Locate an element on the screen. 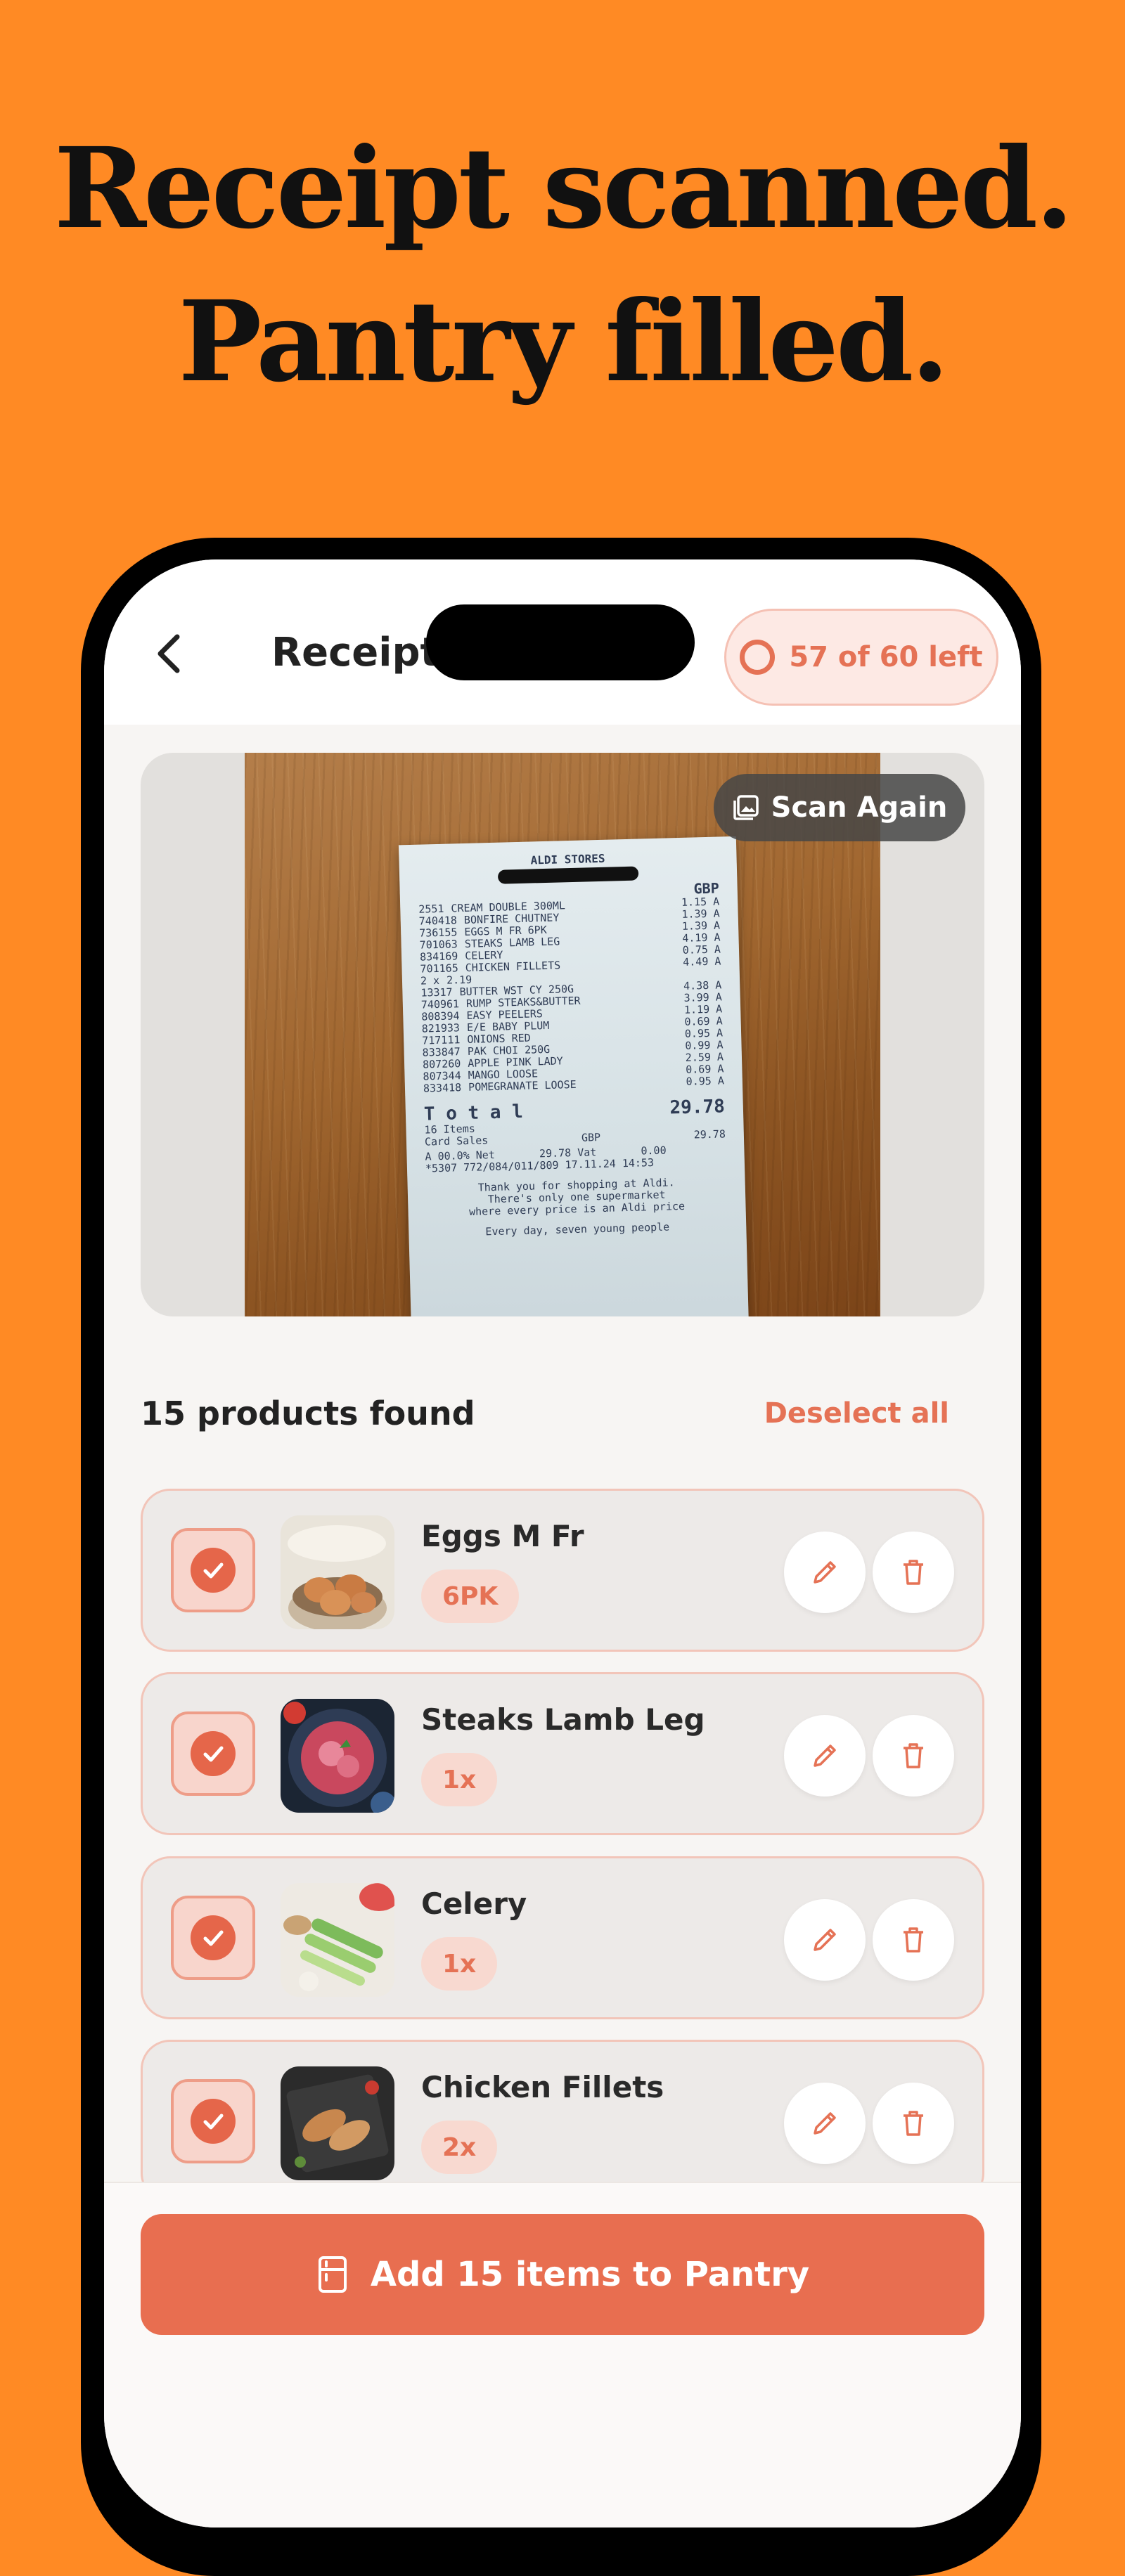 The width and height of the screenshot is (1125, 2576). products-found-count: 15 products found is located at coordinates (308, 1413).